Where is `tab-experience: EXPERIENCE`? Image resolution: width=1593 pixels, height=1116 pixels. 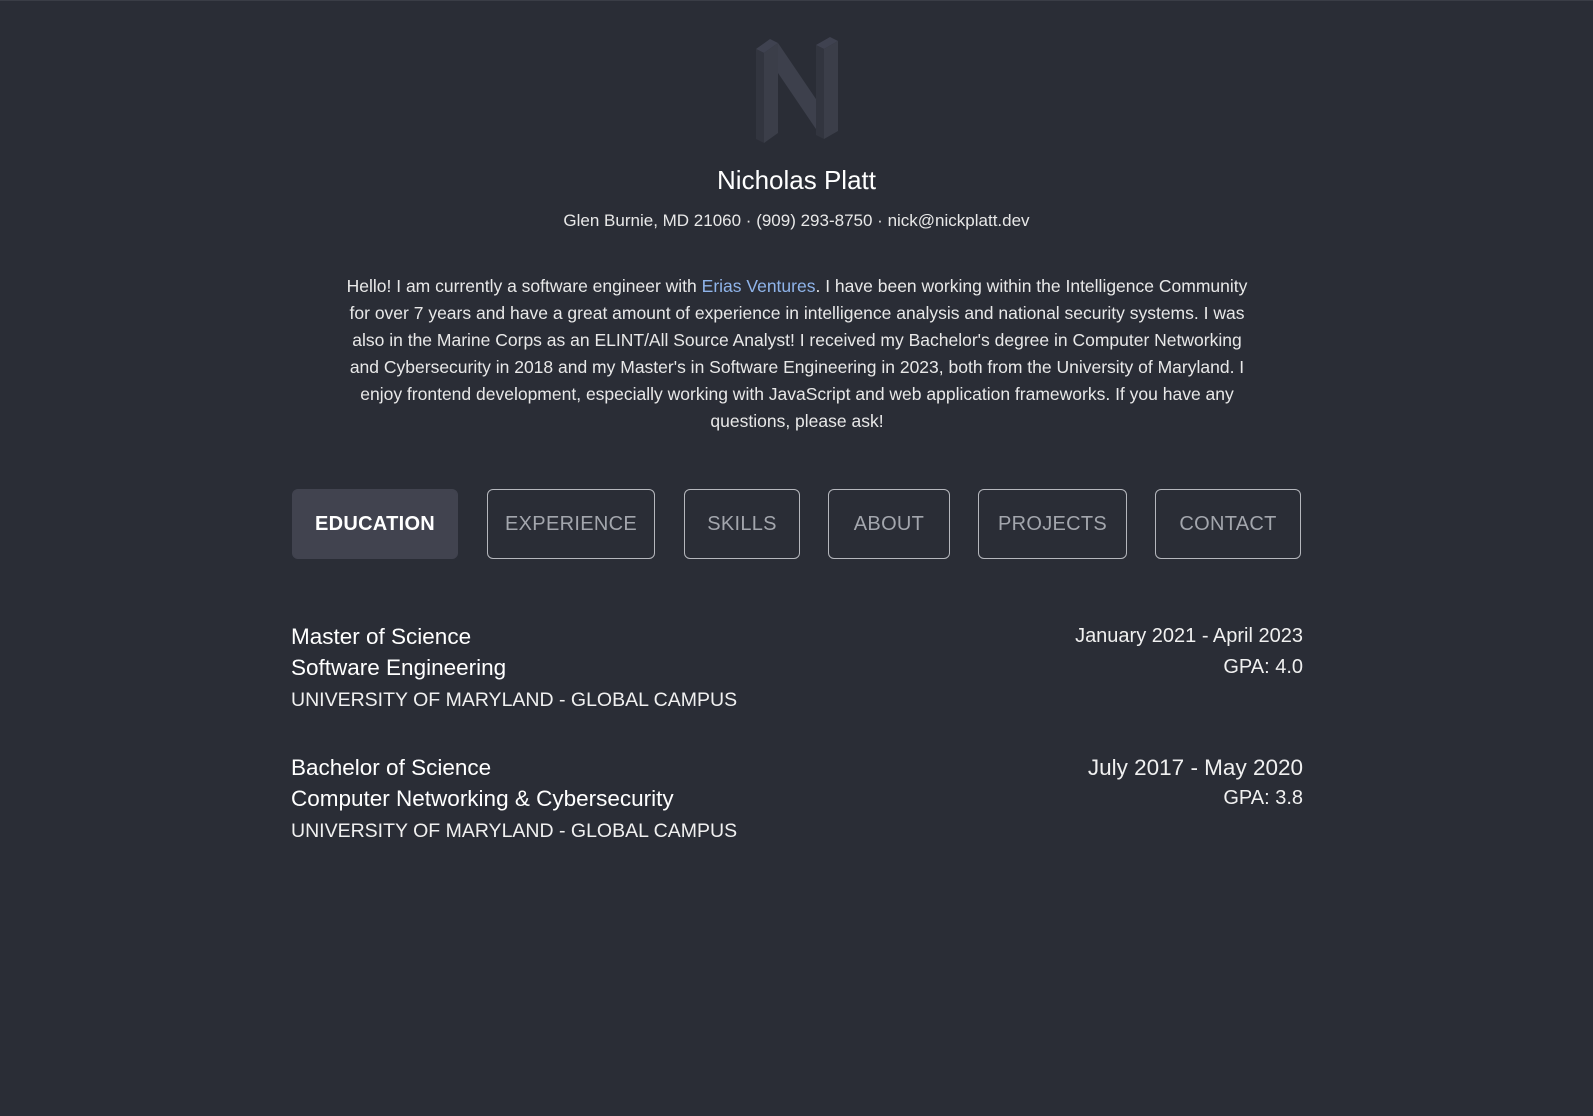 tab-experience: EXPERIENCE is located at coordinates (571, 524).